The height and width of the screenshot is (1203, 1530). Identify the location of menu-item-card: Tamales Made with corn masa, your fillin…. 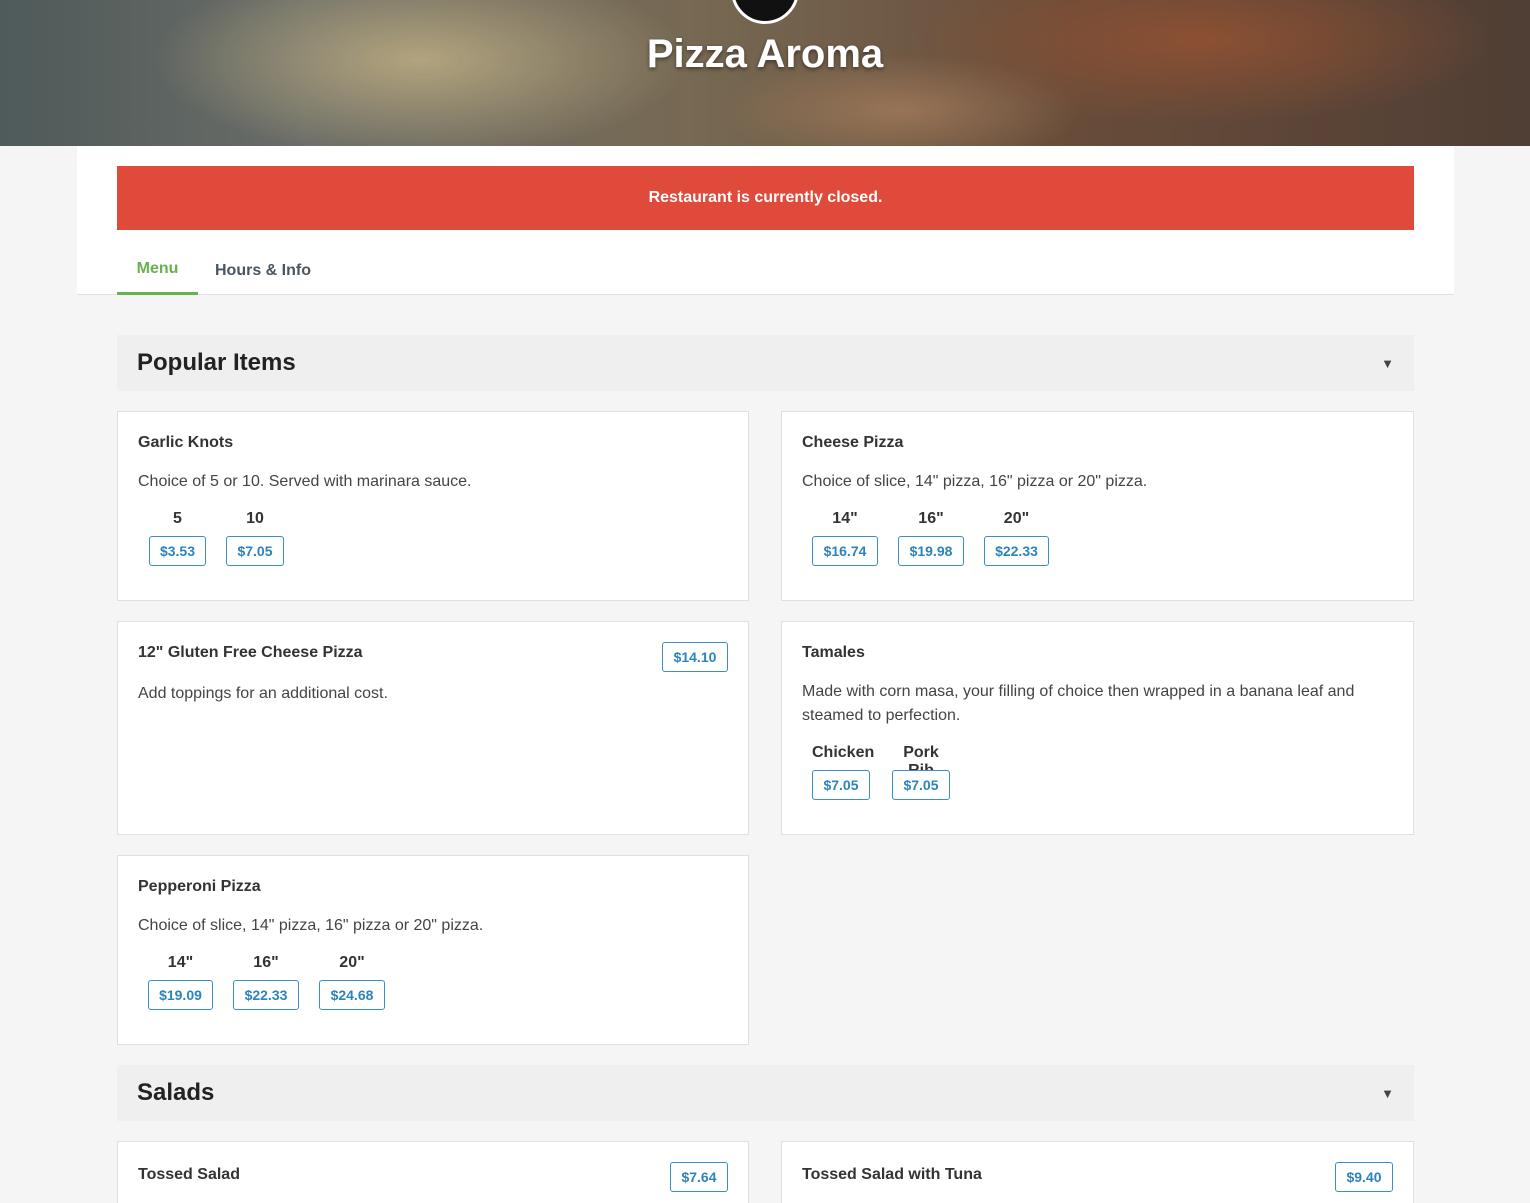
(1097, 728).